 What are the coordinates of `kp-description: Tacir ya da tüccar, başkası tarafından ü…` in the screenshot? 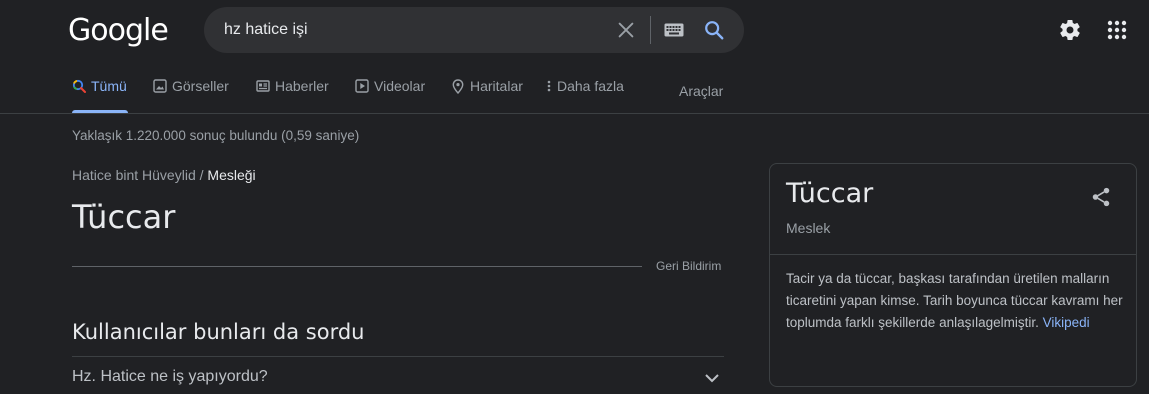 It's located at (958, 301).